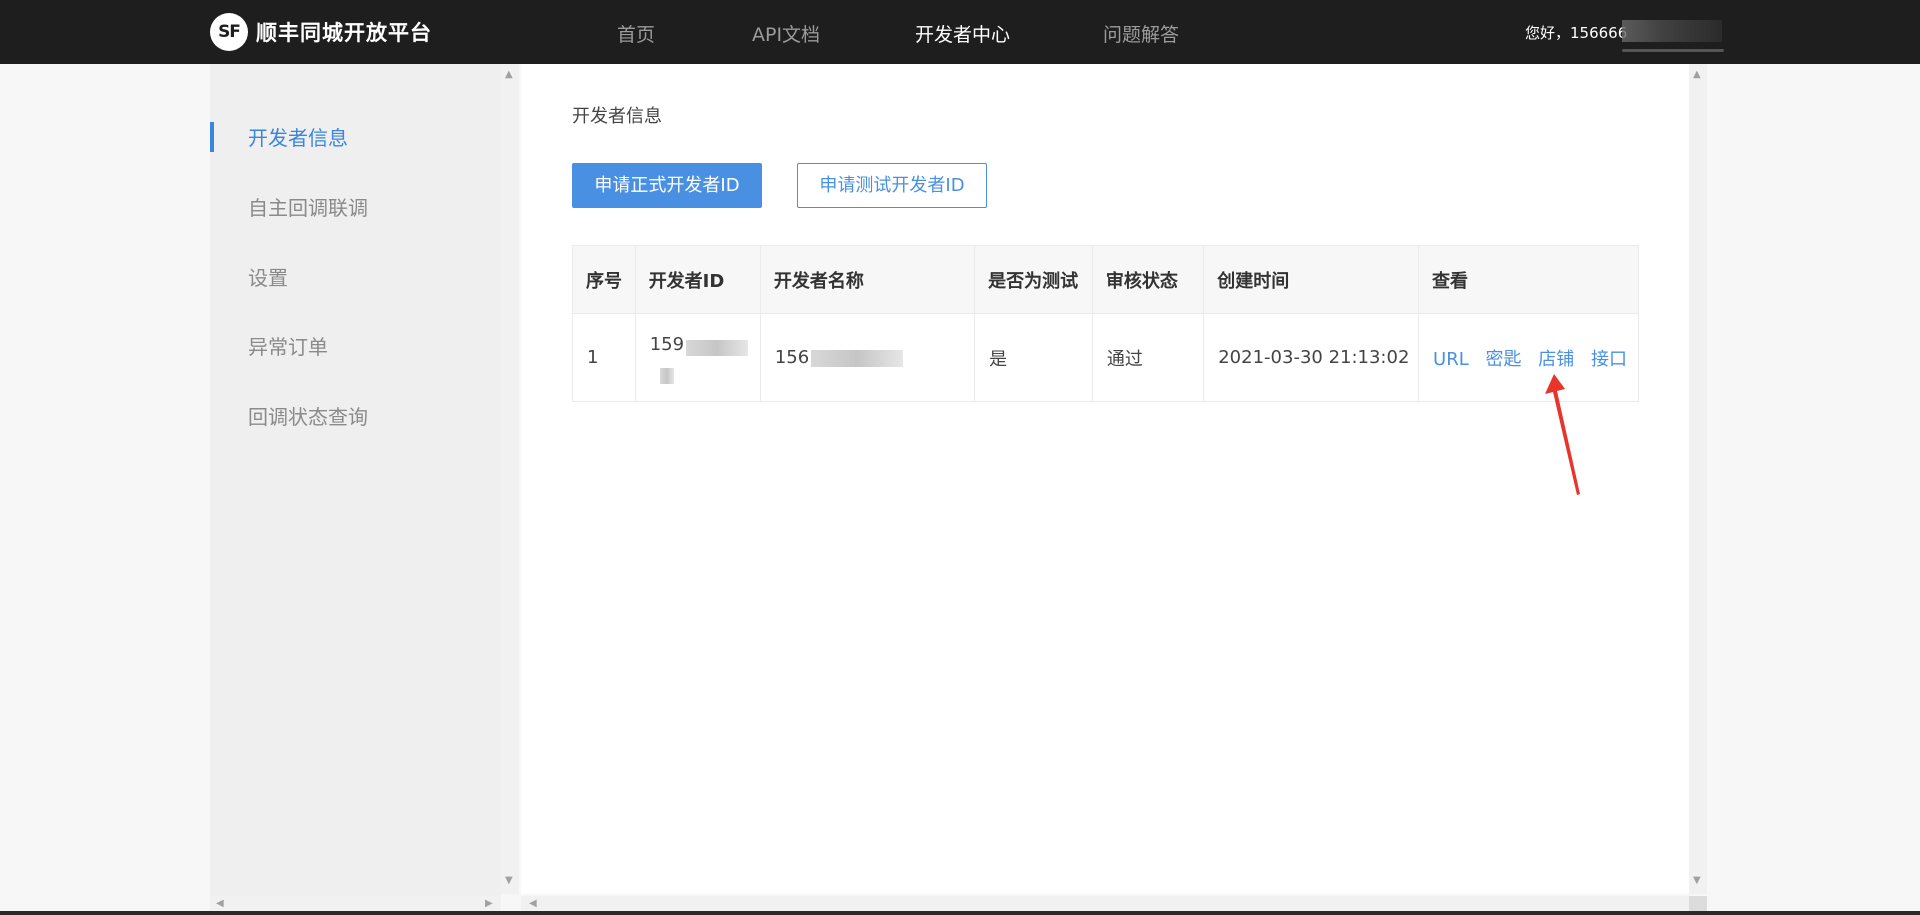 The height and width of the screenshot is (915, 1920). I want to click on annotation-arrow-icon, so click(1562, 434).